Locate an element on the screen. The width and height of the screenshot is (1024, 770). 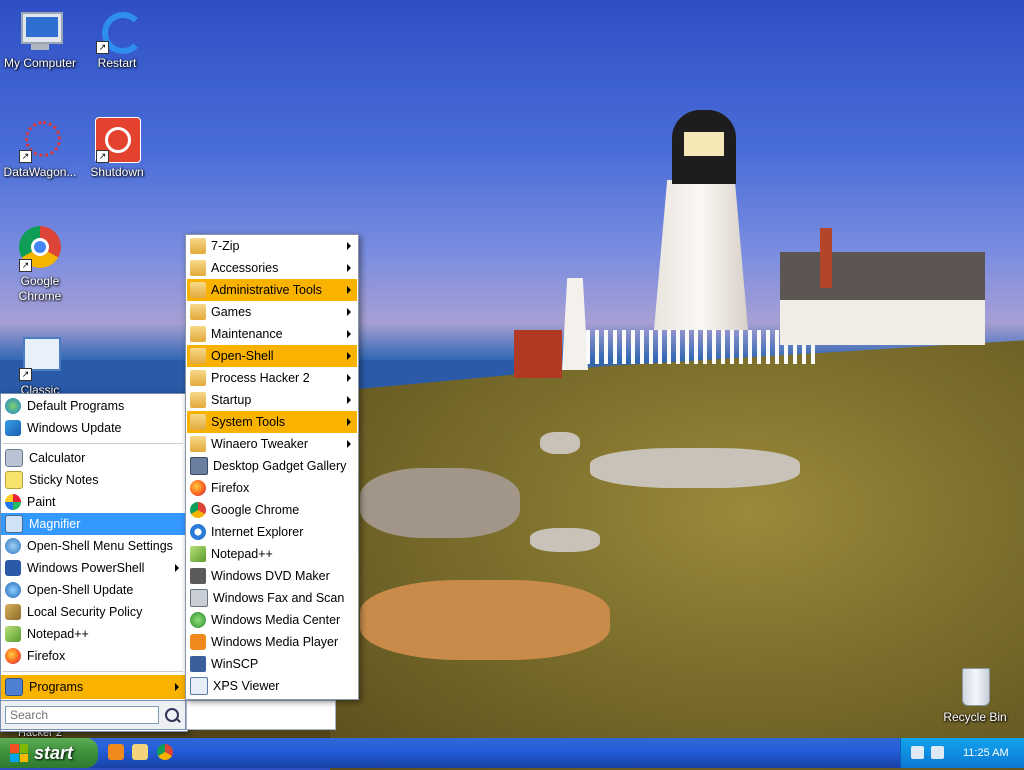
magnifier-icon is located at coordinates (14, 524).